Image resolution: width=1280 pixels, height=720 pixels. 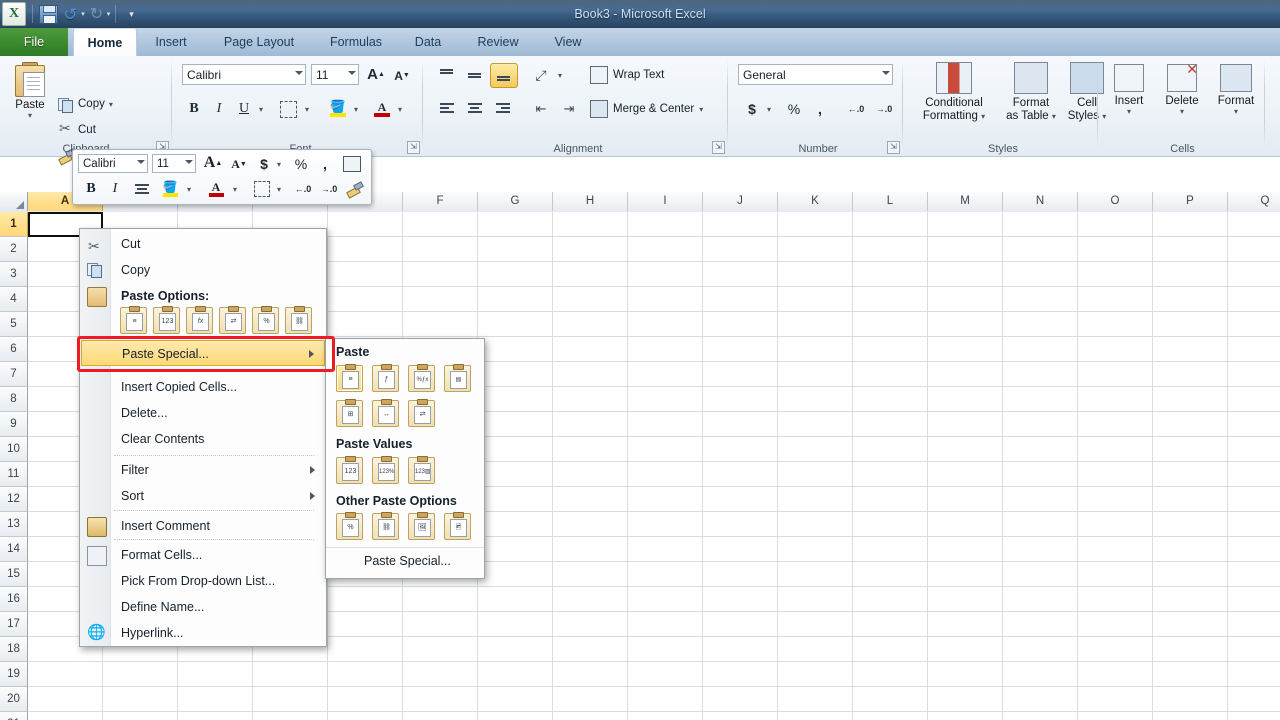 I want to click on save-icon, so click(x=48, y=14).